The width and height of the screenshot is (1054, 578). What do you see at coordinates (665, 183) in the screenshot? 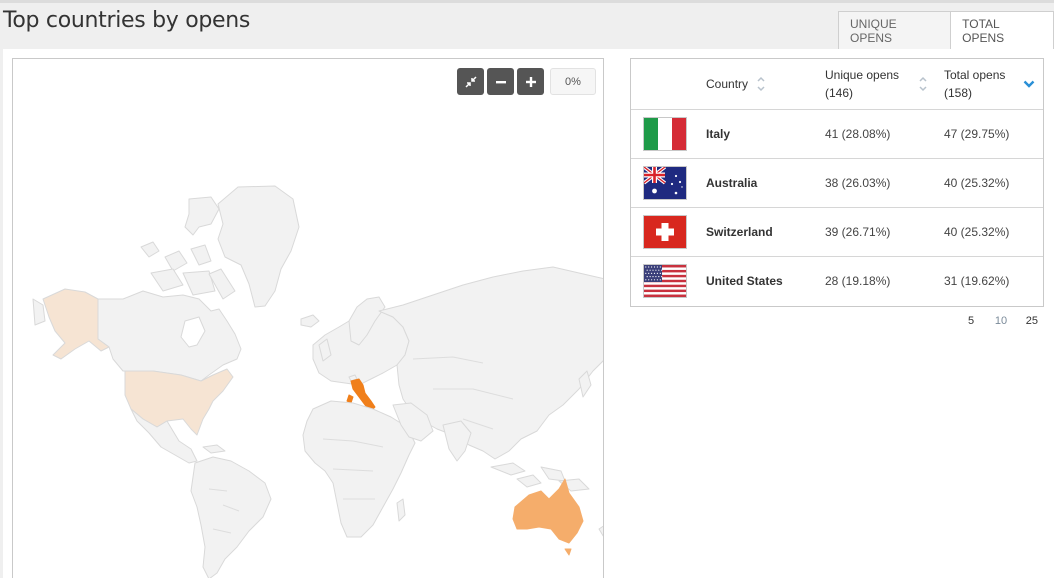
I see `australia-flag` at bounding box center [665, 183].